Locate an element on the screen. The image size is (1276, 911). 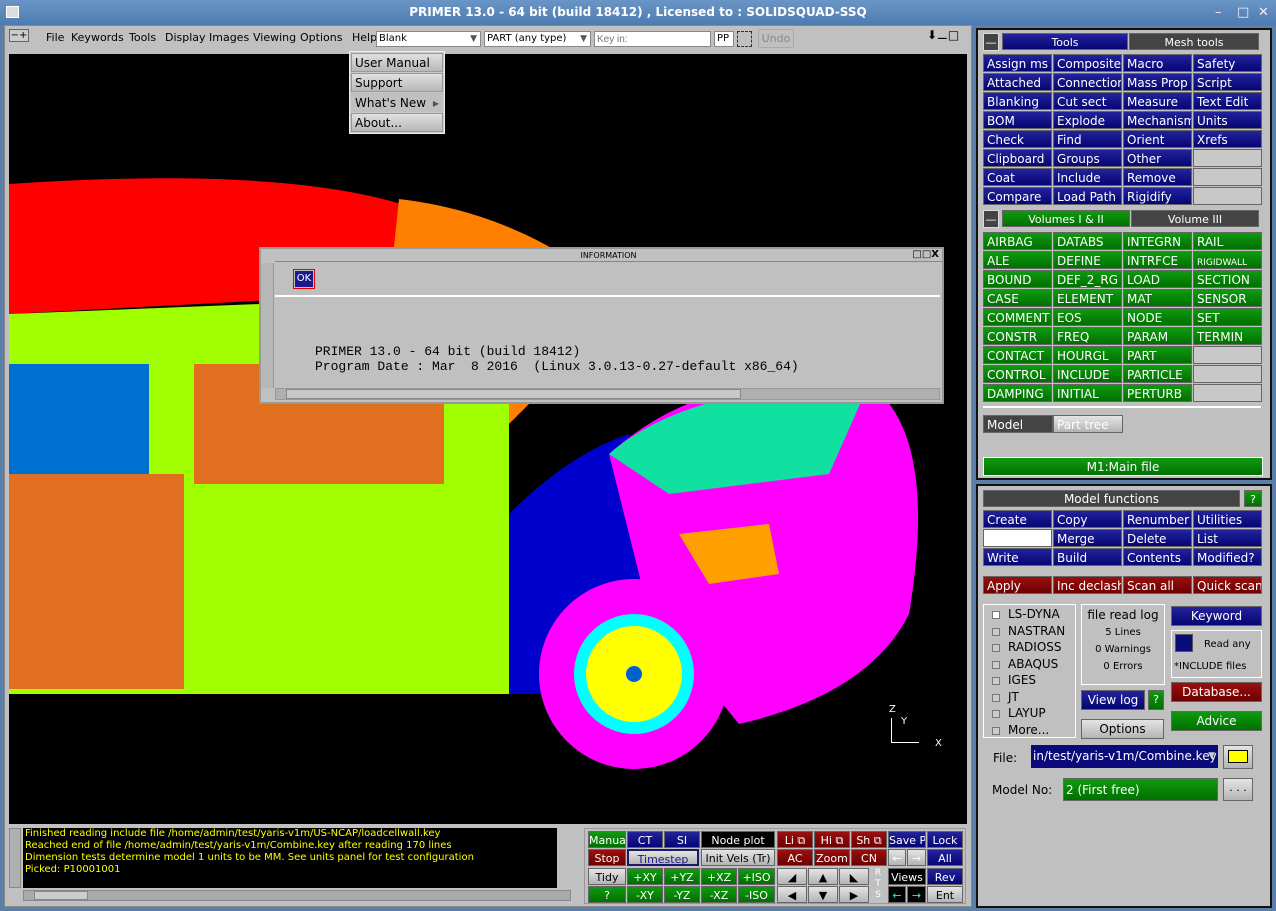
kwgrid-button-ale: ALE is located at coordinates (1017, 260).